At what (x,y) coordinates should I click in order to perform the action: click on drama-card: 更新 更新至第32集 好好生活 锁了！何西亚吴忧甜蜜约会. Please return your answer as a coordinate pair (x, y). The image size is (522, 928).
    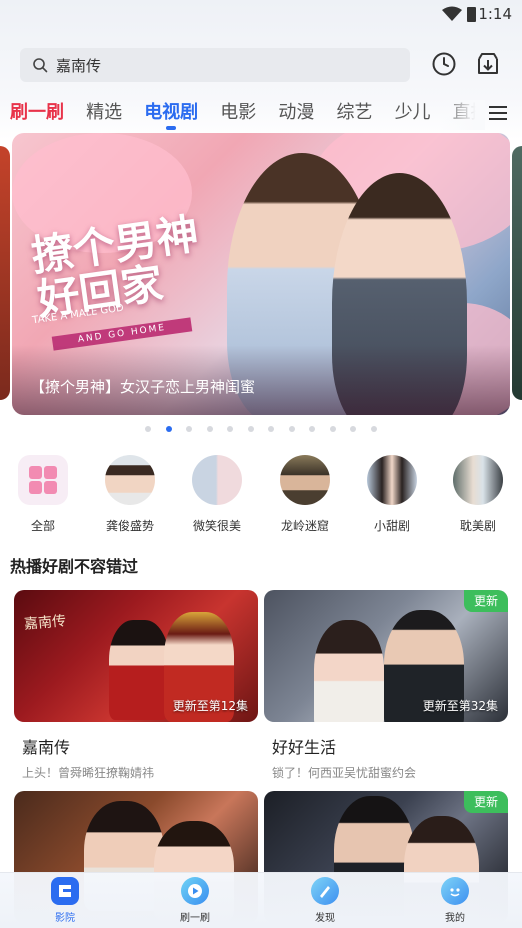
    Looking at the image, I should click on (386, 685).